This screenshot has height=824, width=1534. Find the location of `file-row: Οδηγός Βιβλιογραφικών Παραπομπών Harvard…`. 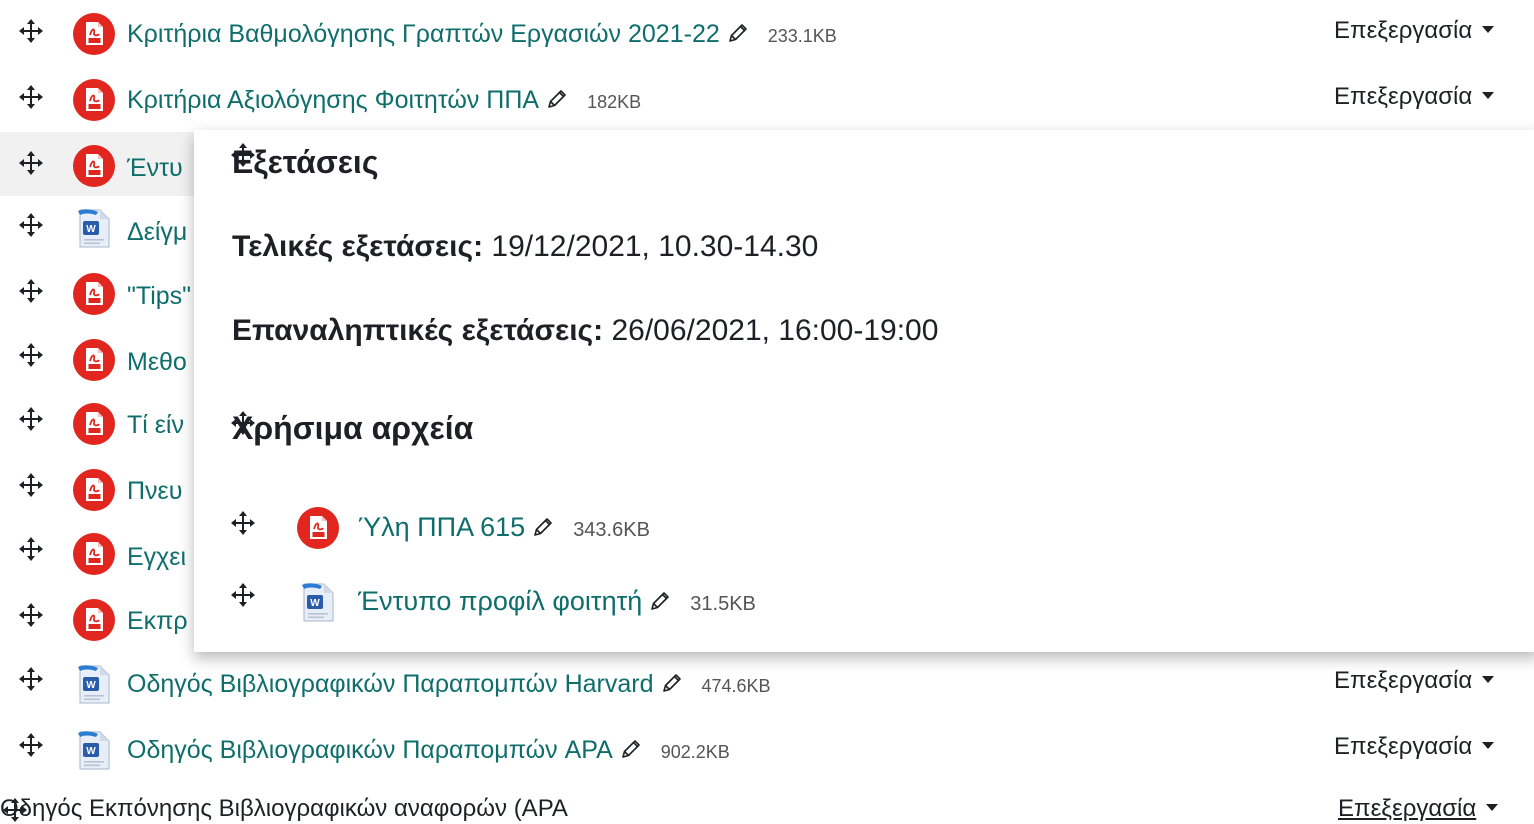

file-row: Οδηγός Βιβλιογραφικών Παραπομπών Harvard… is located at coordinates (767, 688).